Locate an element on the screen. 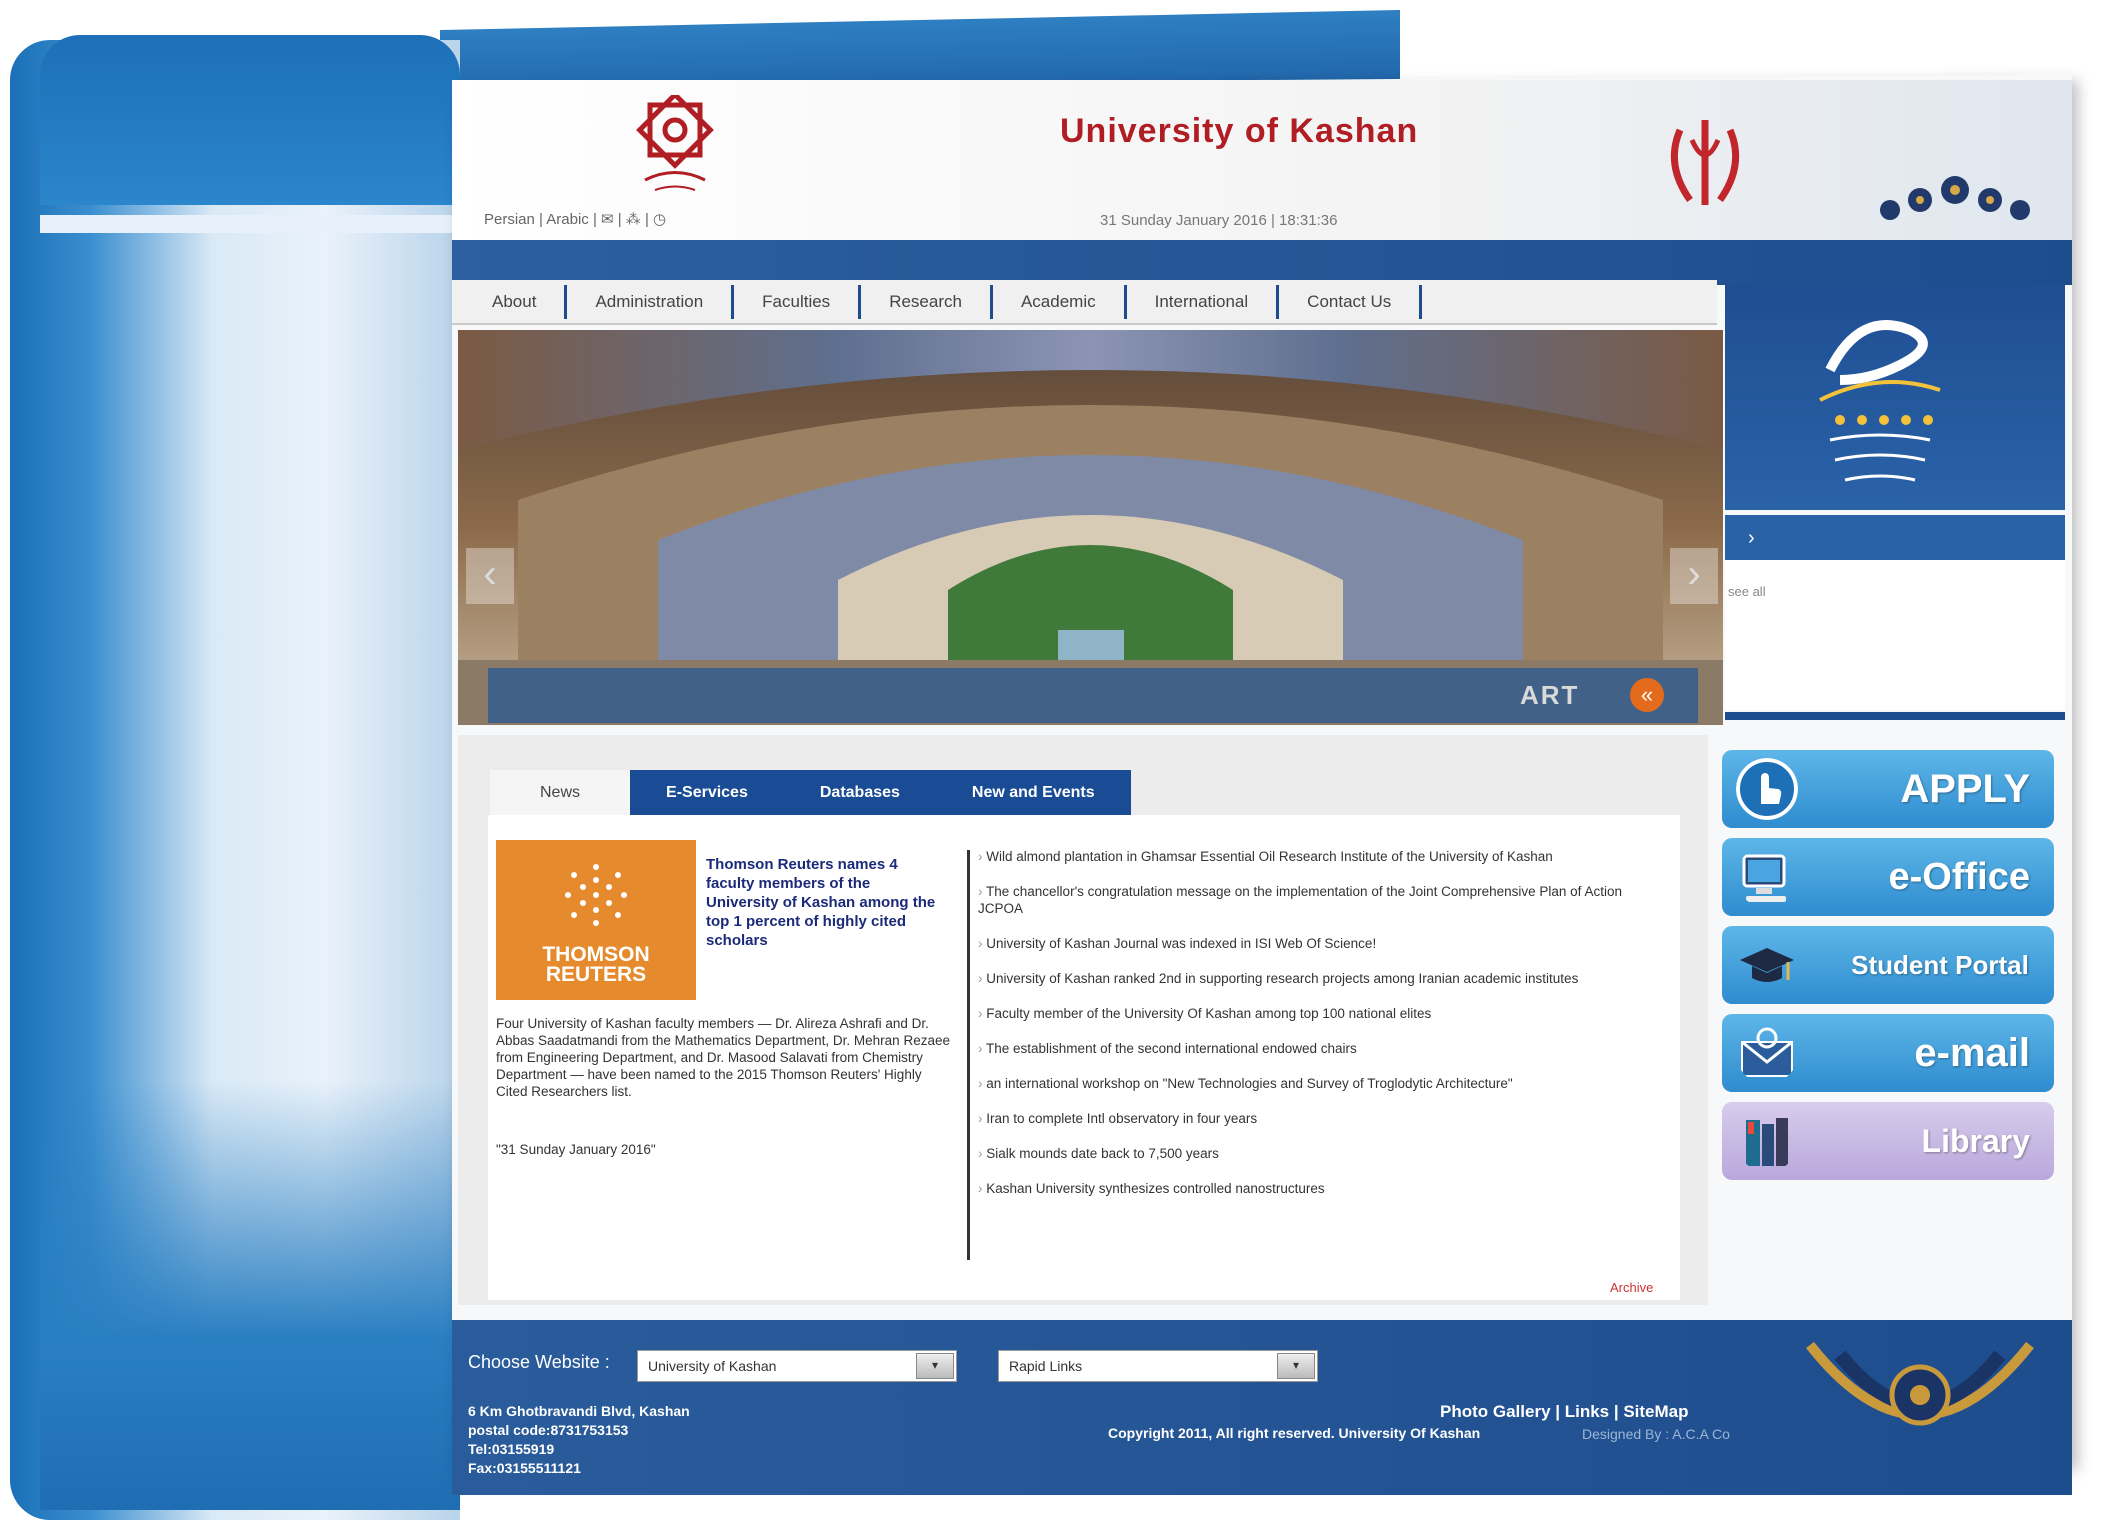  slider-toggle-icon: « is located at coordinates (1647, 695).